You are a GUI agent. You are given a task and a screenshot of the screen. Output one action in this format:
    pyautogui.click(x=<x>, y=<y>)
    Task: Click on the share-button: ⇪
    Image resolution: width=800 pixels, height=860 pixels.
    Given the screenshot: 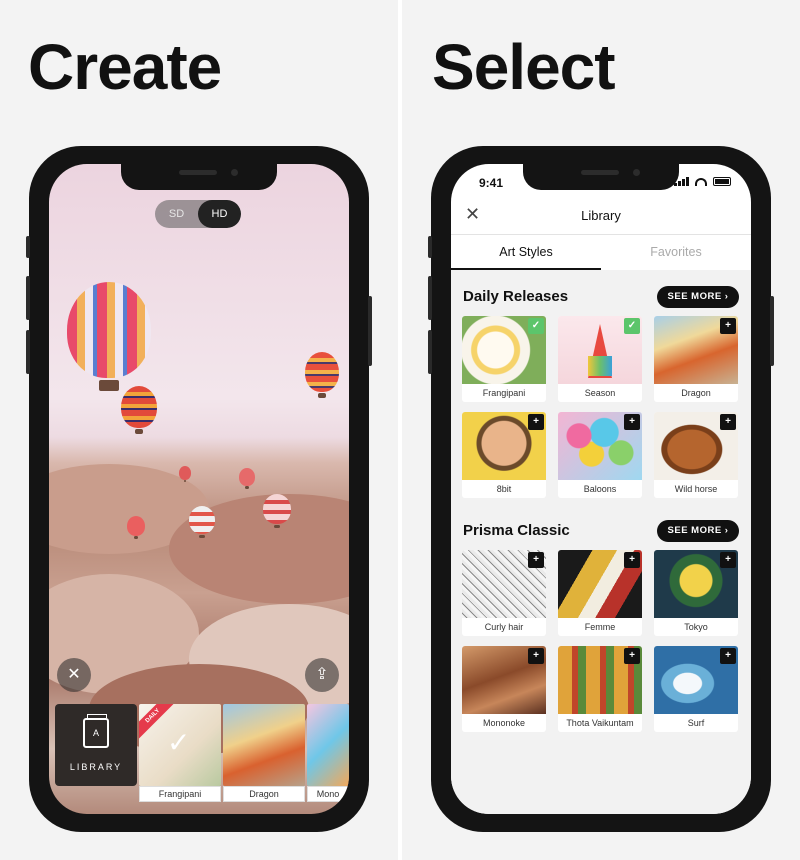 What is the action you would take?
    pyautogui.click(x=322, y=675)
    